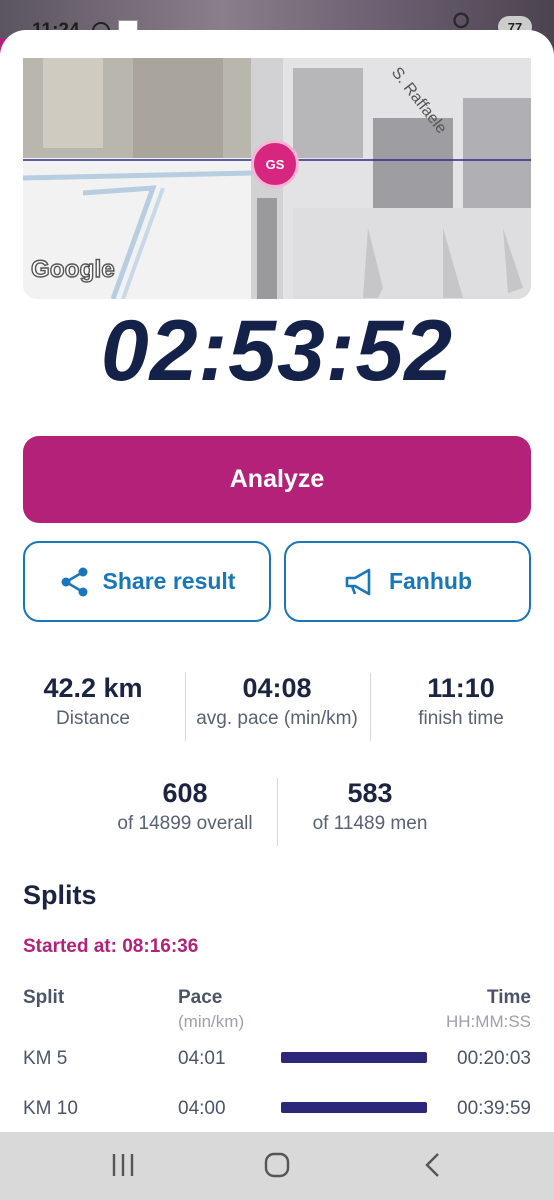 This screenshot has height=1200, width=554. Describe the element at coordinates (202, 1058) in the screenshot. I see `split-km5-pace: 04:01` at that location.